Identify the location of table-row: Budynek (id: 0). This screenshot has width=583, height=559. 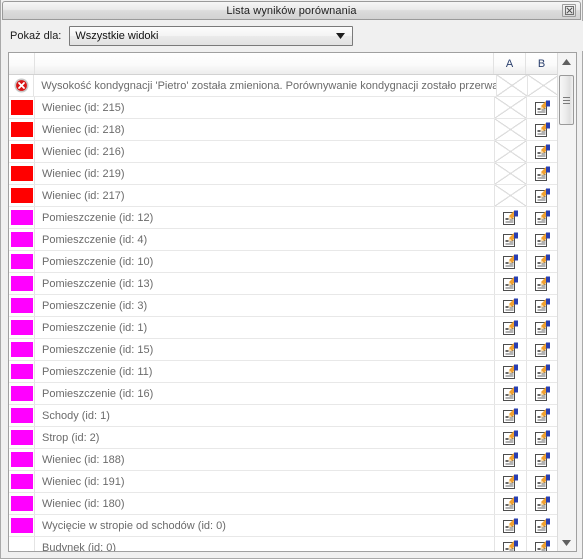
(292, 544).